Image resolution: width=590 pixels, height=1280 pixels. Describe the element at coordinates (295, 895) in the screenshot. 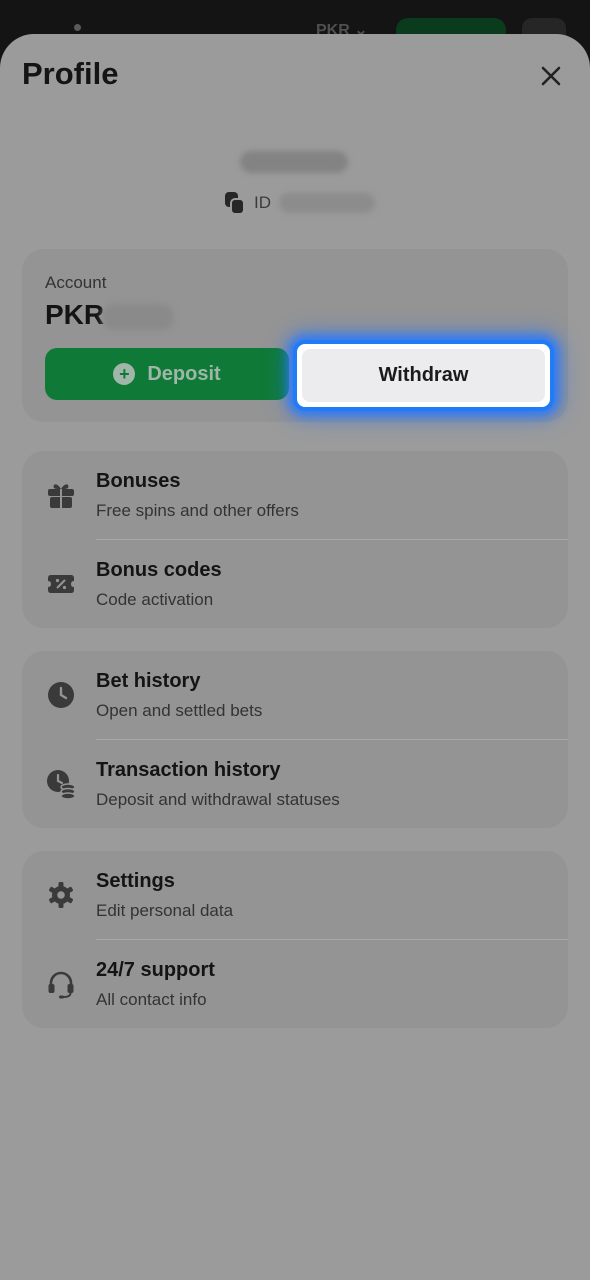

I see `menu-item-settings: Settings Edit personal data` at that location.